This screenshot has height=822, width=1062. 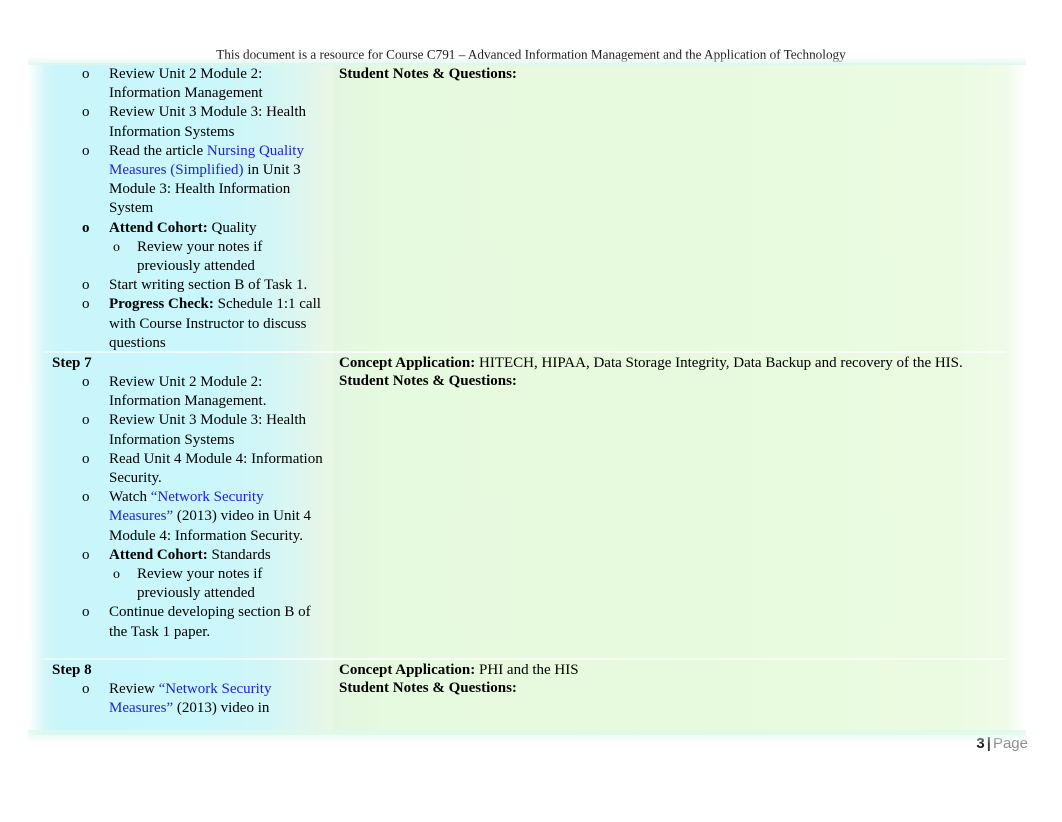 I want to click on list-item-text: Start writing section B of Task 1., so click(x=208, y=285).